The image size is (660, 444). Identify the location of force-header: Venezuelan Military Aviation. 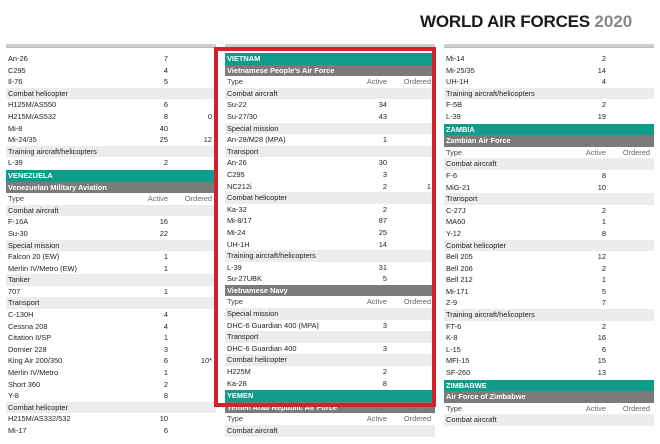
(111, 187).